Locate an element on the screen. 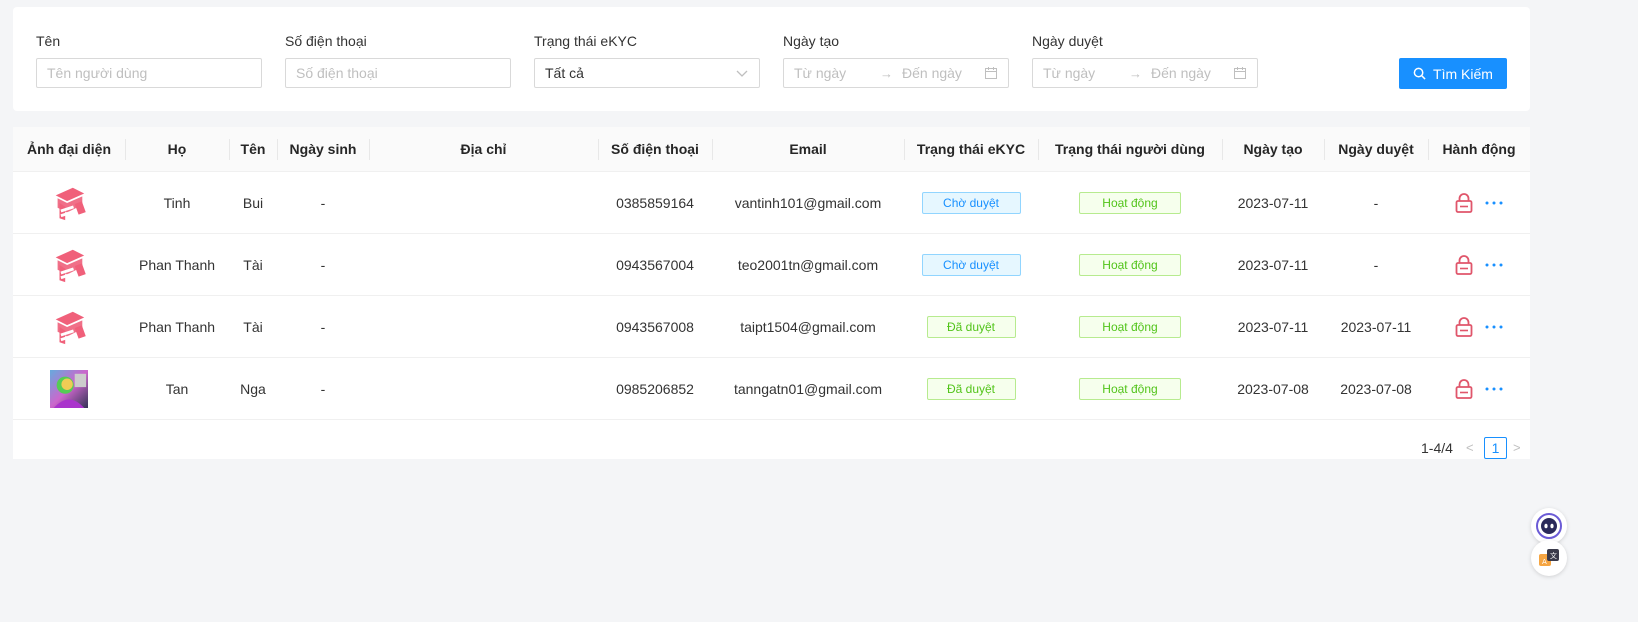 The width and height of the screenshot is (1638, 622). translate-icon: 文A is located at coordinates (1549, 557).